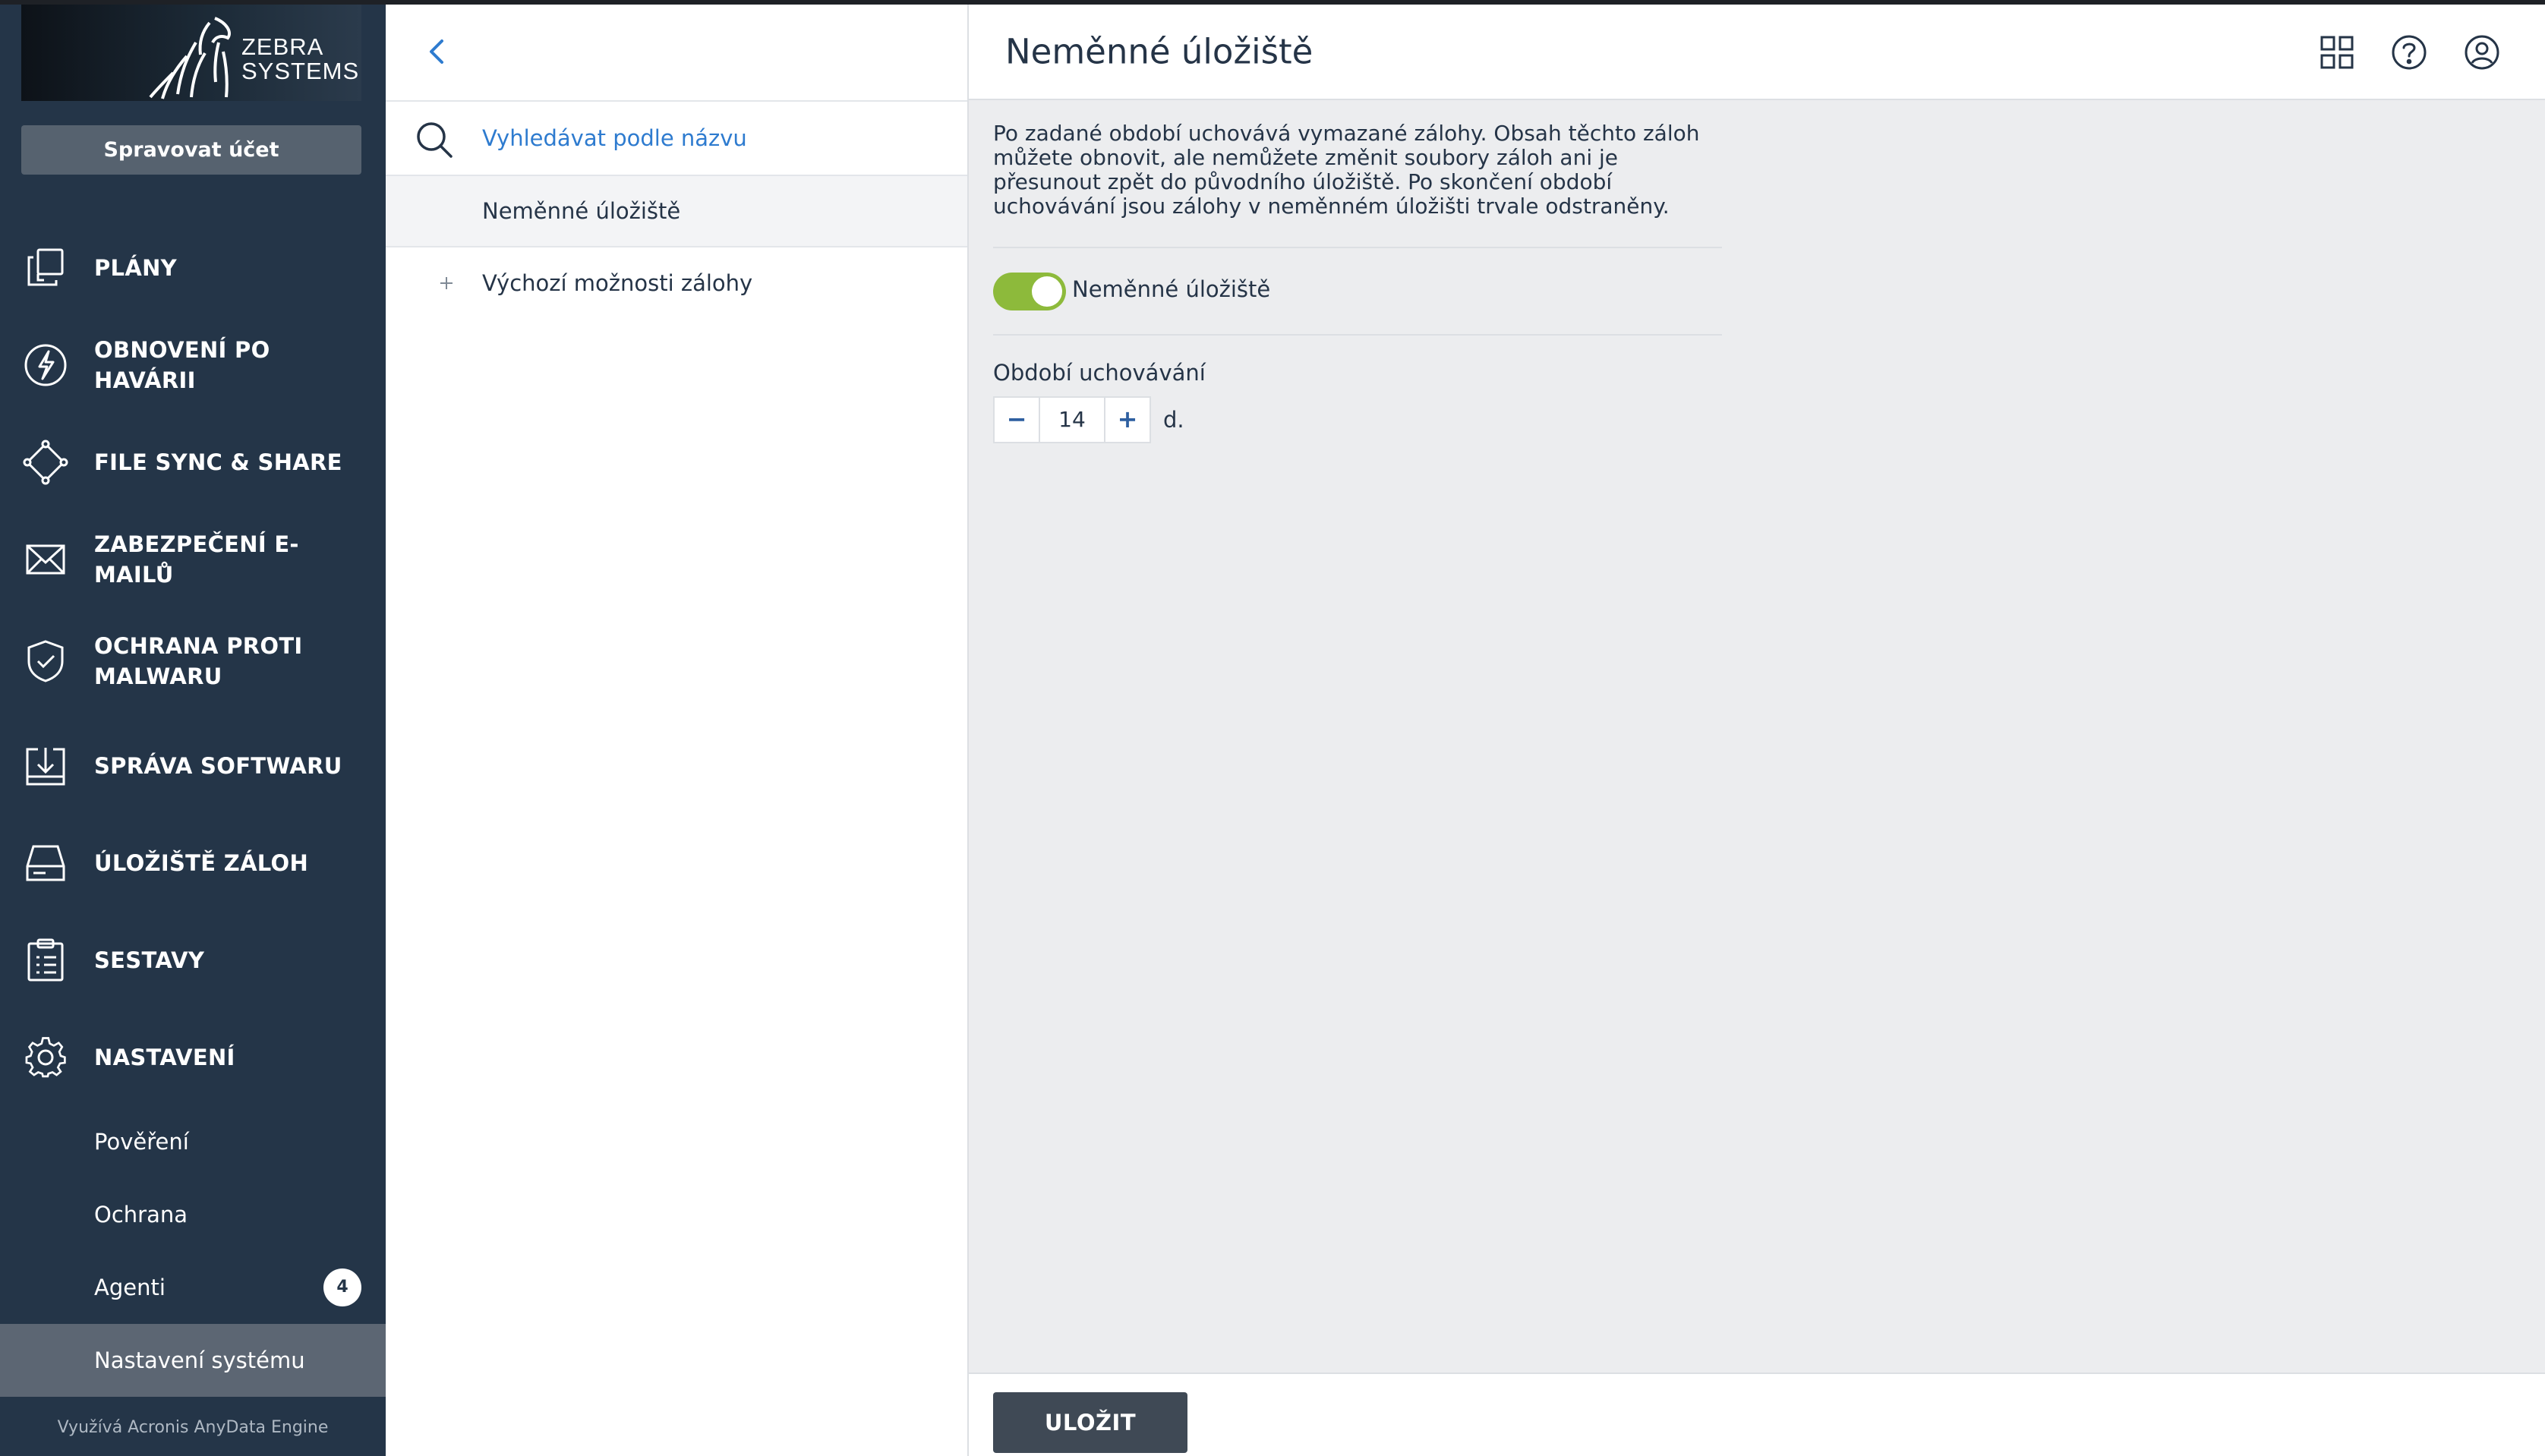 This screenshot has width=2545, height=1456. I want to click on sidebar-item-plans: PLÁNY, so click(193, 268).